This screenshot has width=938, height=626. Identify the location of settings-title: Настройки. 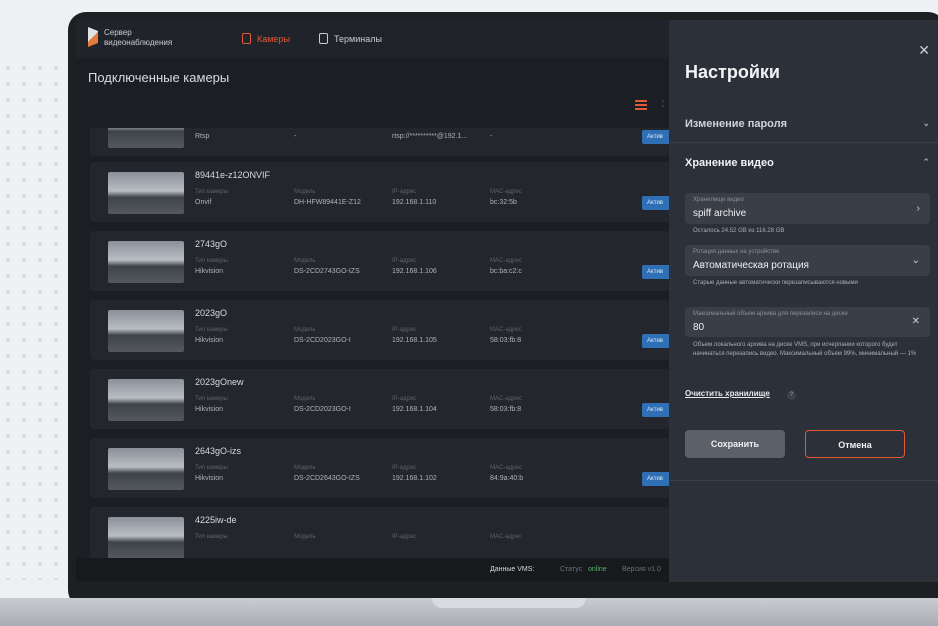
(732, 72).